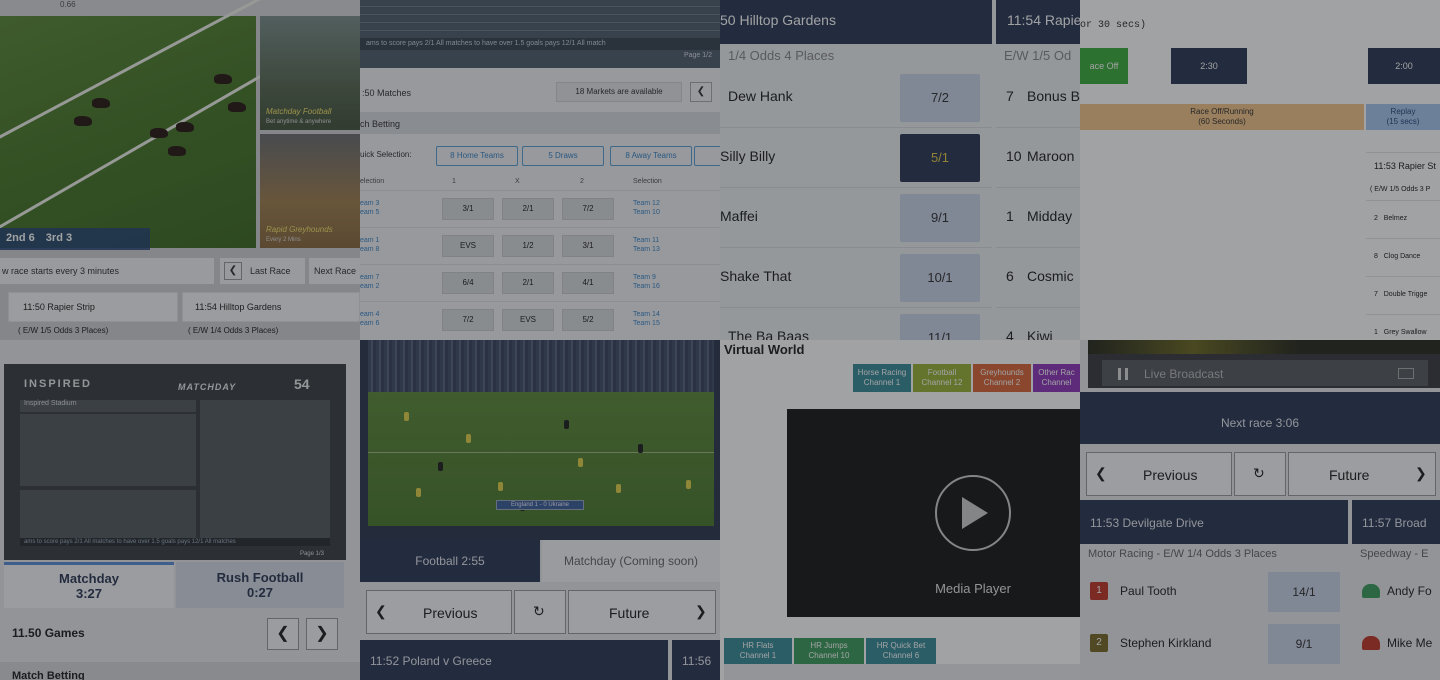 This screenshot has width=1440, height=680. Describe the element at coordinates (856, 218) in the screenshot. I see `runner-row: Maffei 9/1` at that location.